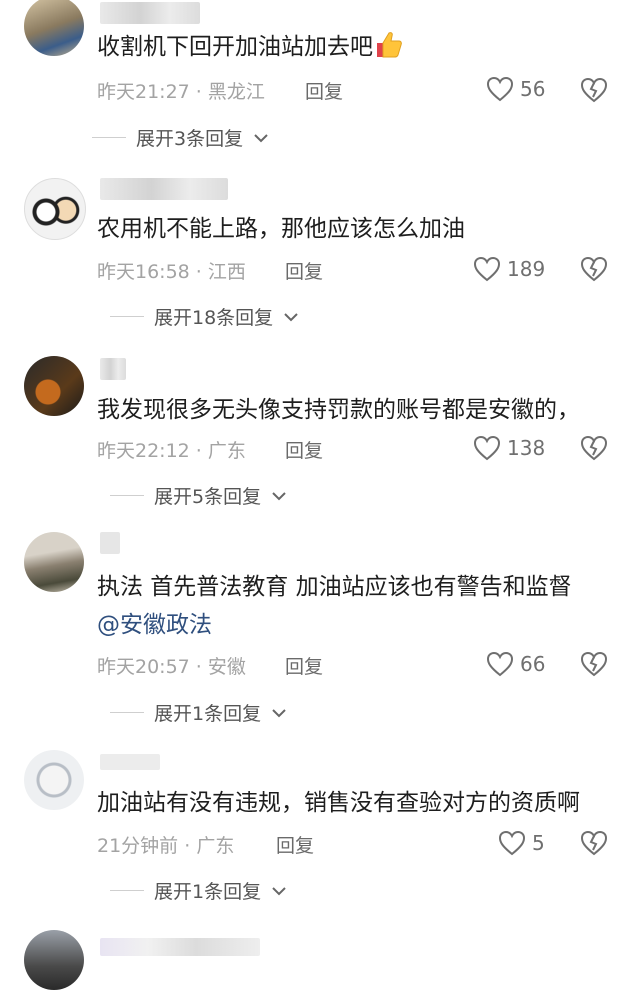 The width and height of the screenshot is (636, 990). I want to click on expand-replies: 展开3条回复, so click(180, 137).